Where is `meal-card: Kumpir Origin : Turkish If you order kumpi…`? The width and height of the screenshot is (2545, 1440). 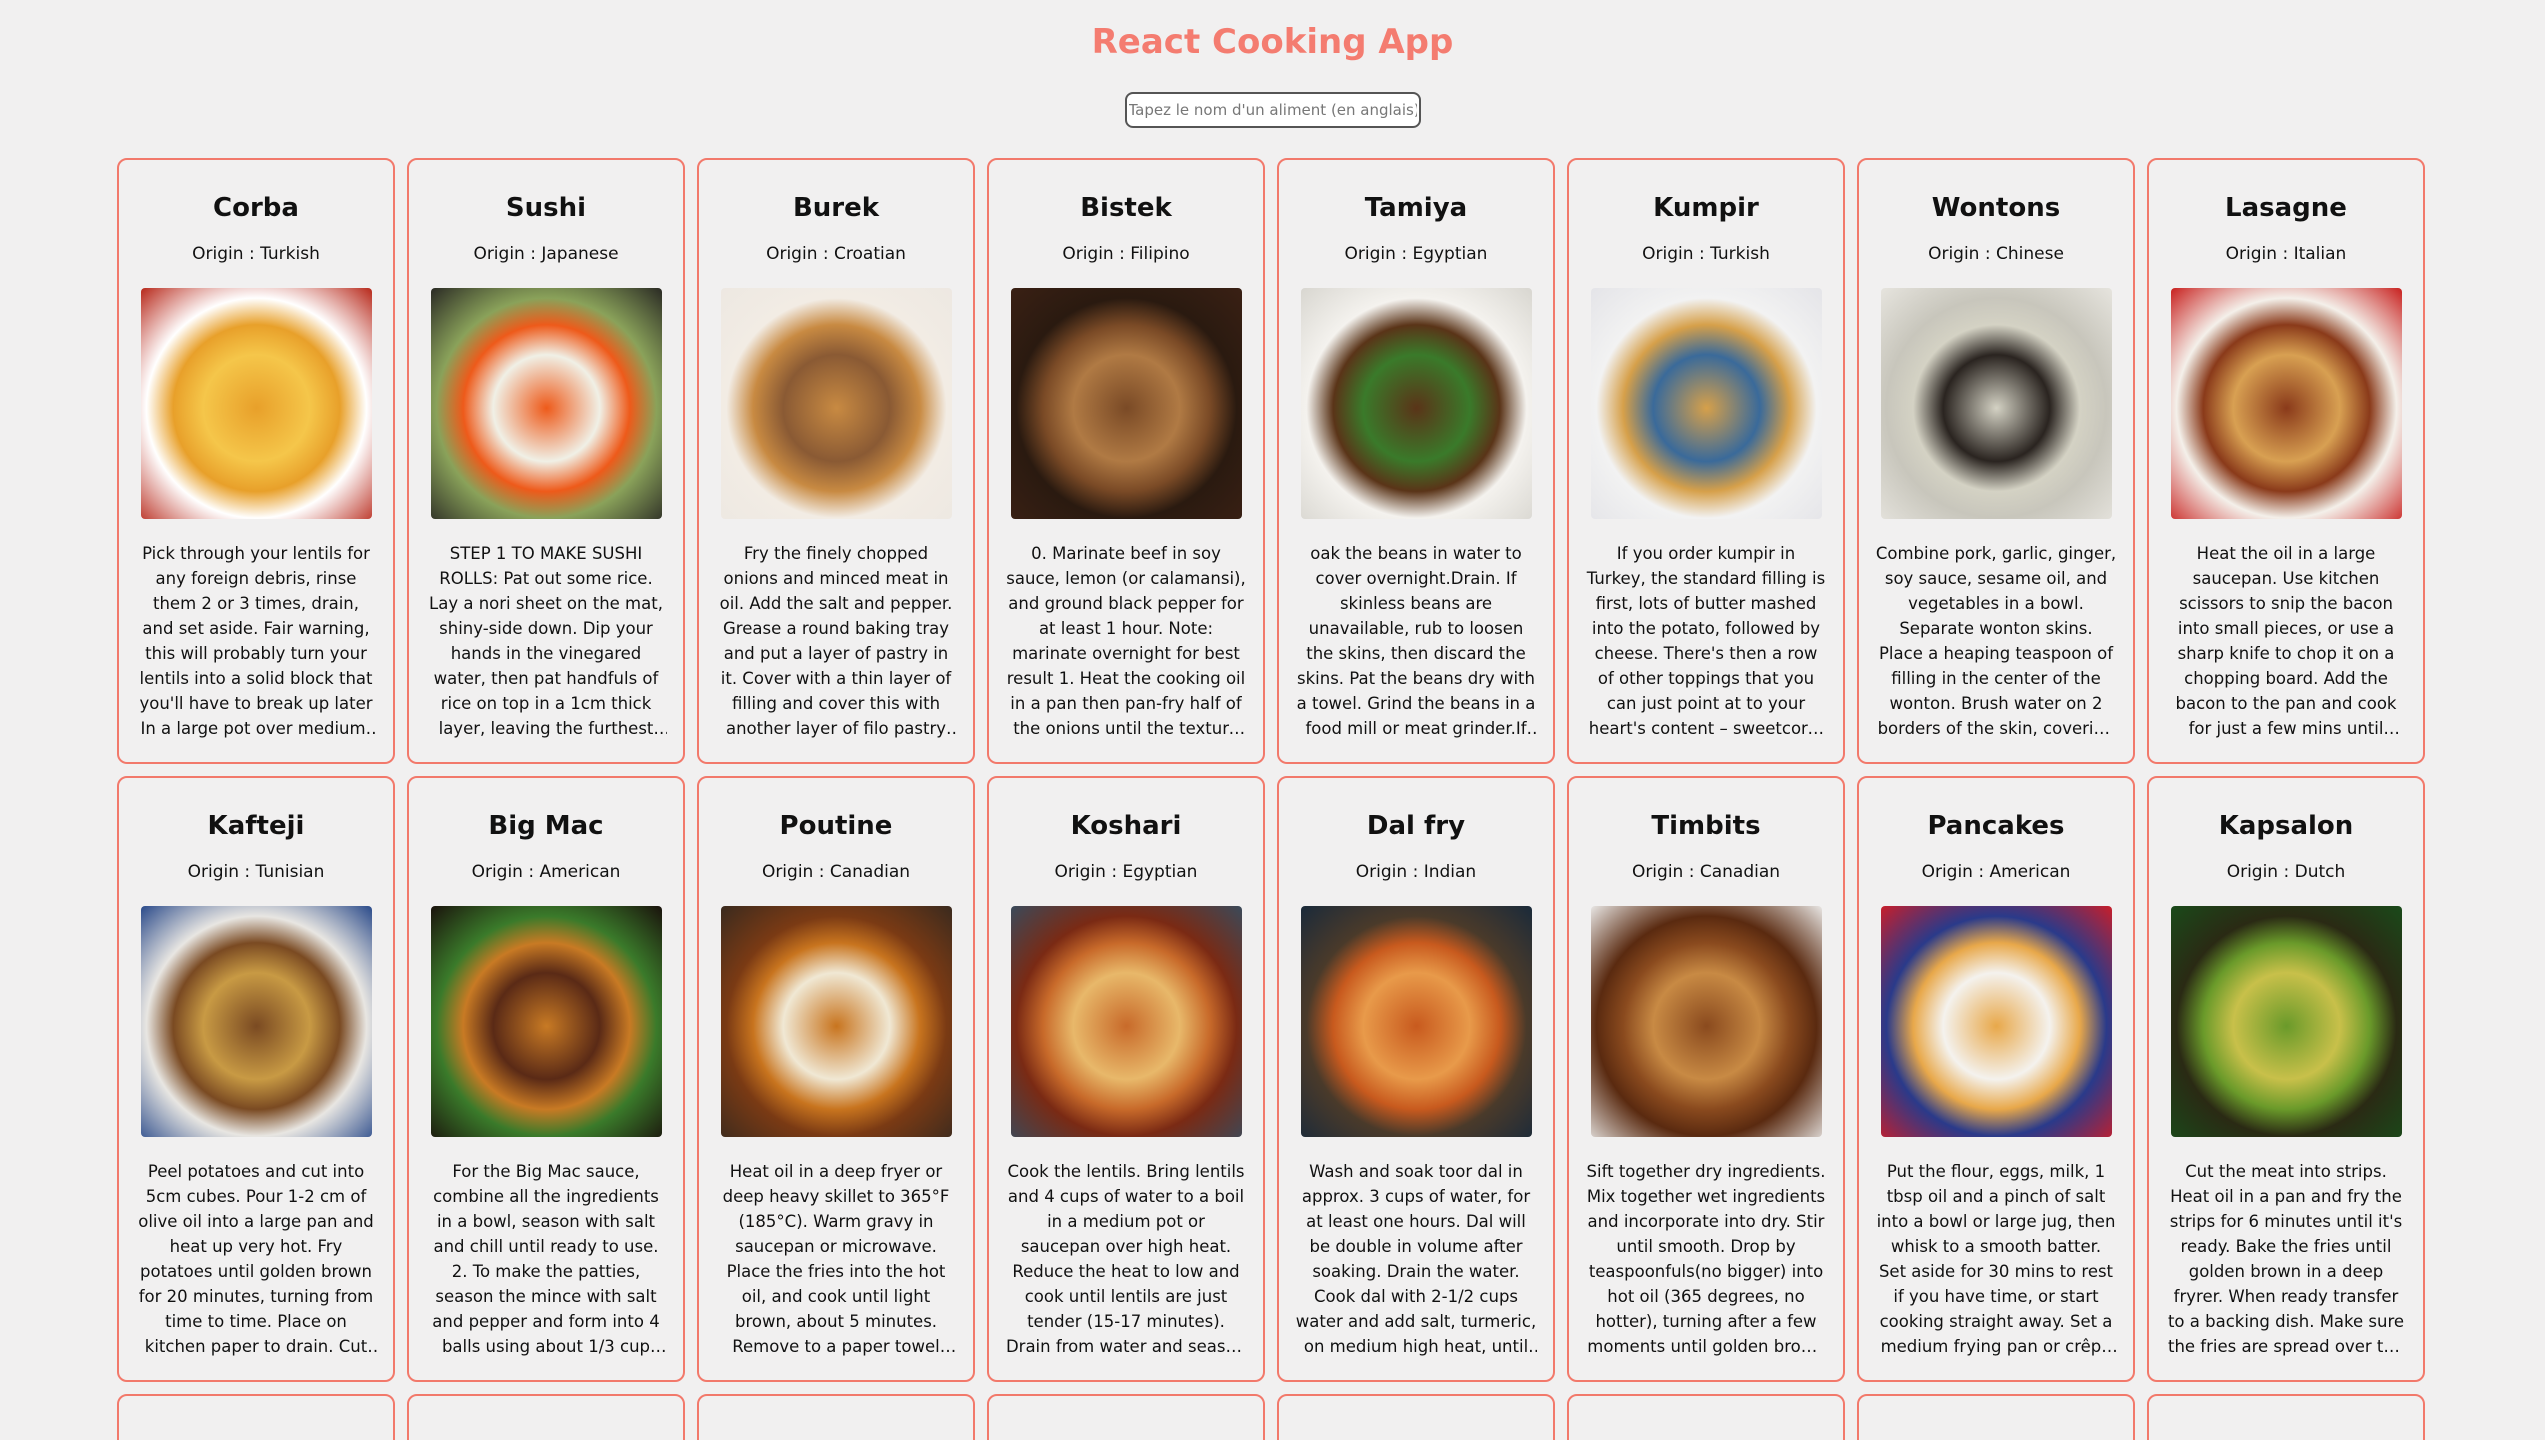
meal-card: Kumpir Origin : Turkish If you order kumpi… is located at coordinates (1706, 461).